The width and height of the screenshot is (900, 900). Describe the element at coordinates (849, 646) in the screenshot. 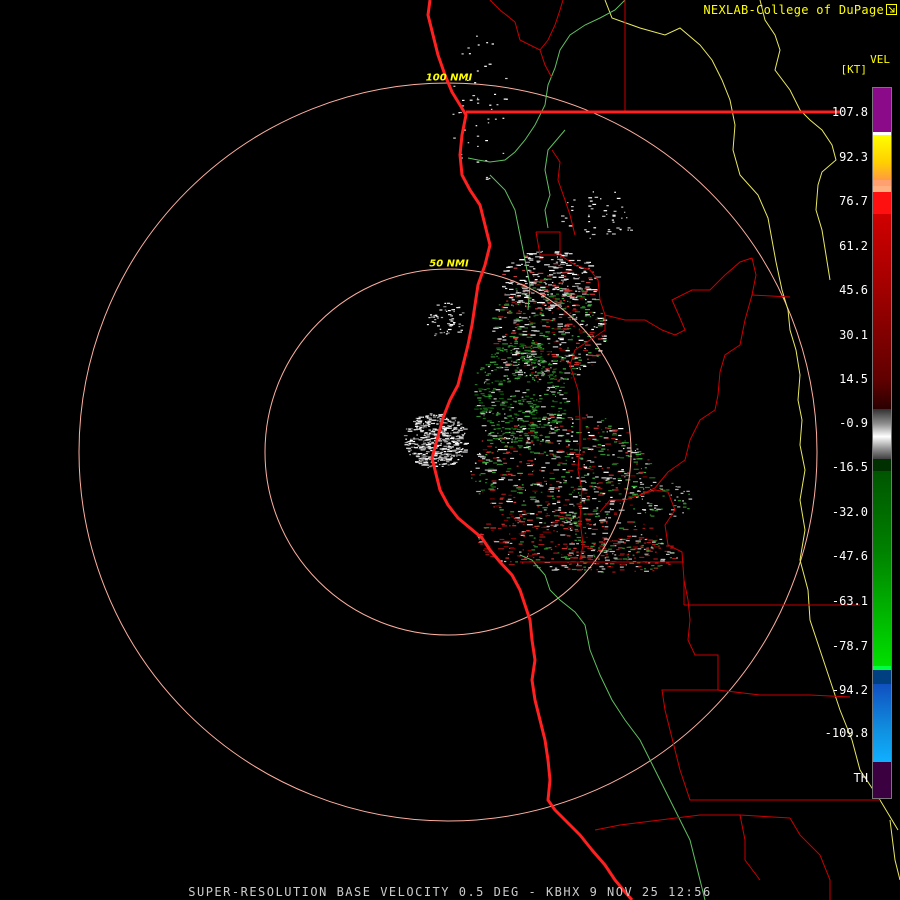

I see `legend-tick-label: -78.7` at that location.